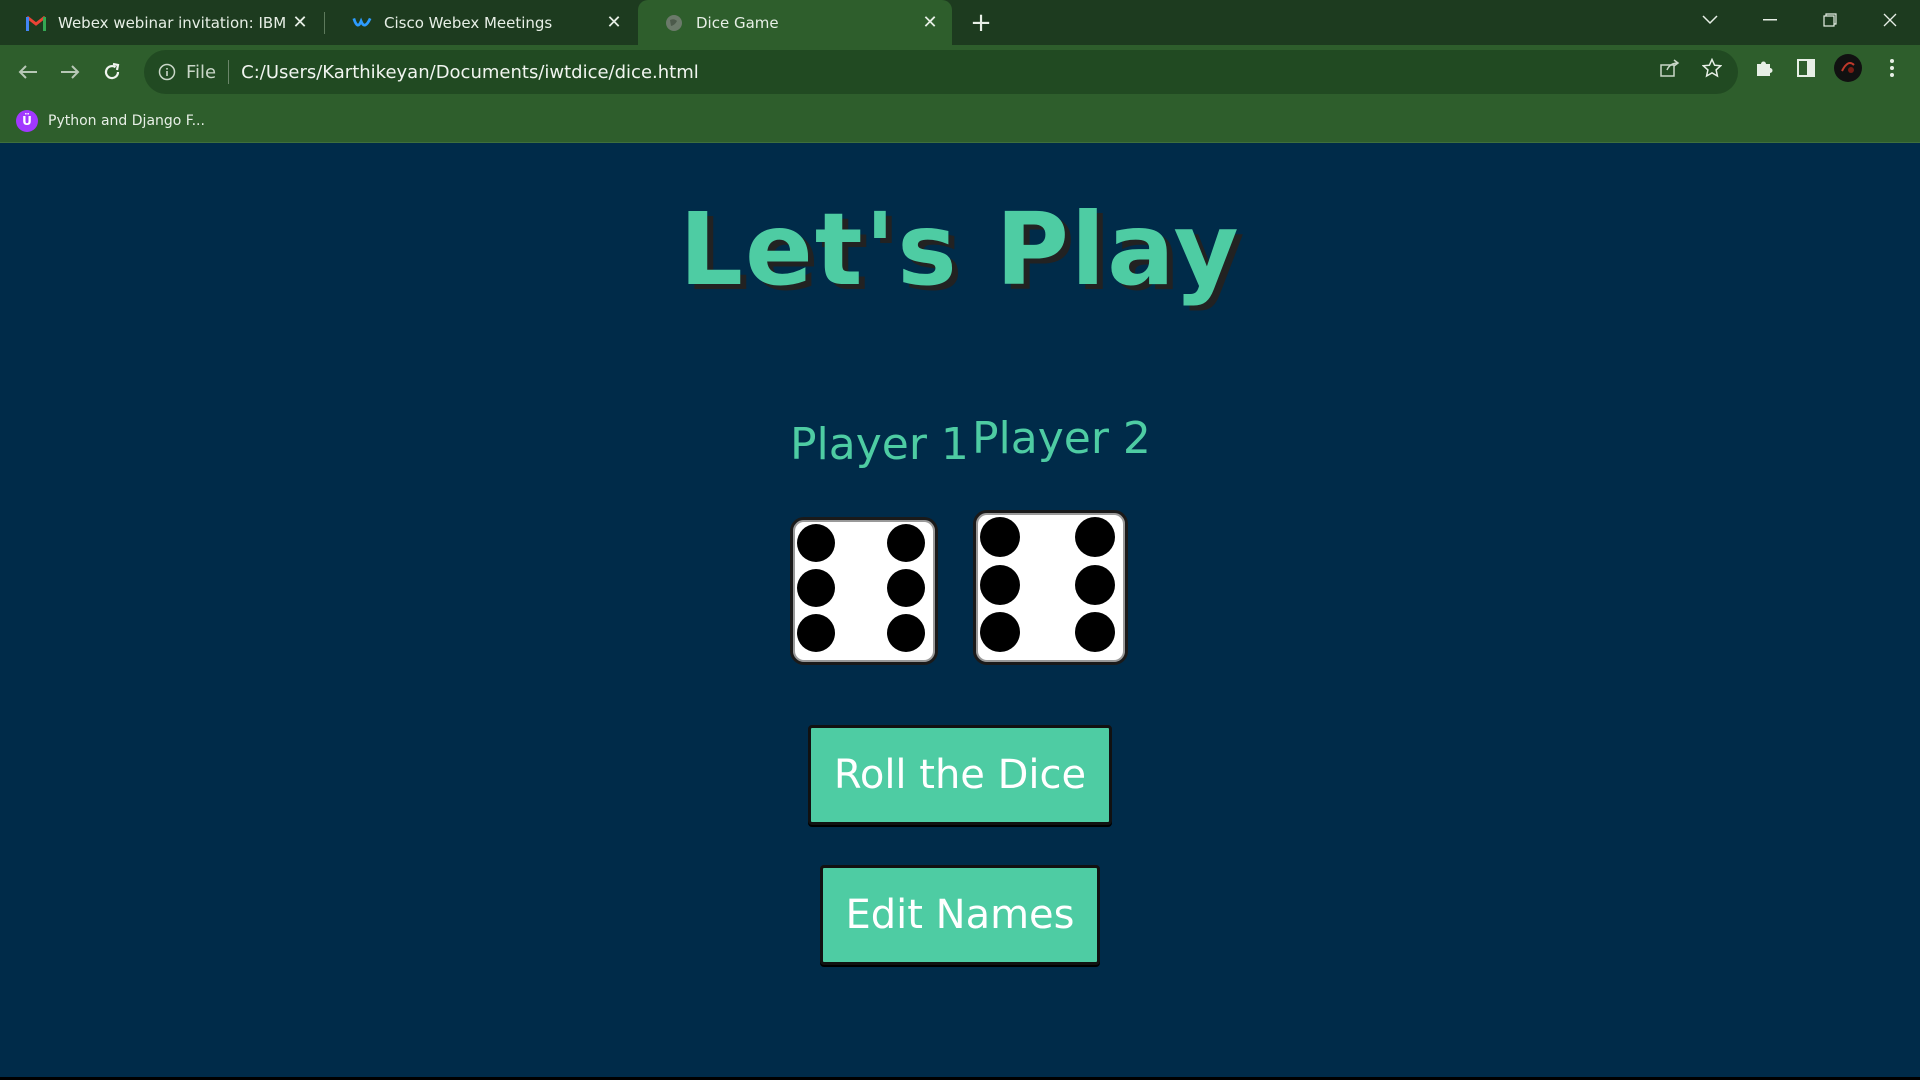 The width and height of the screenshot is (1920, 1080). I want to click on tab-dice-game: Dice Game ✕, so click(795, 22).